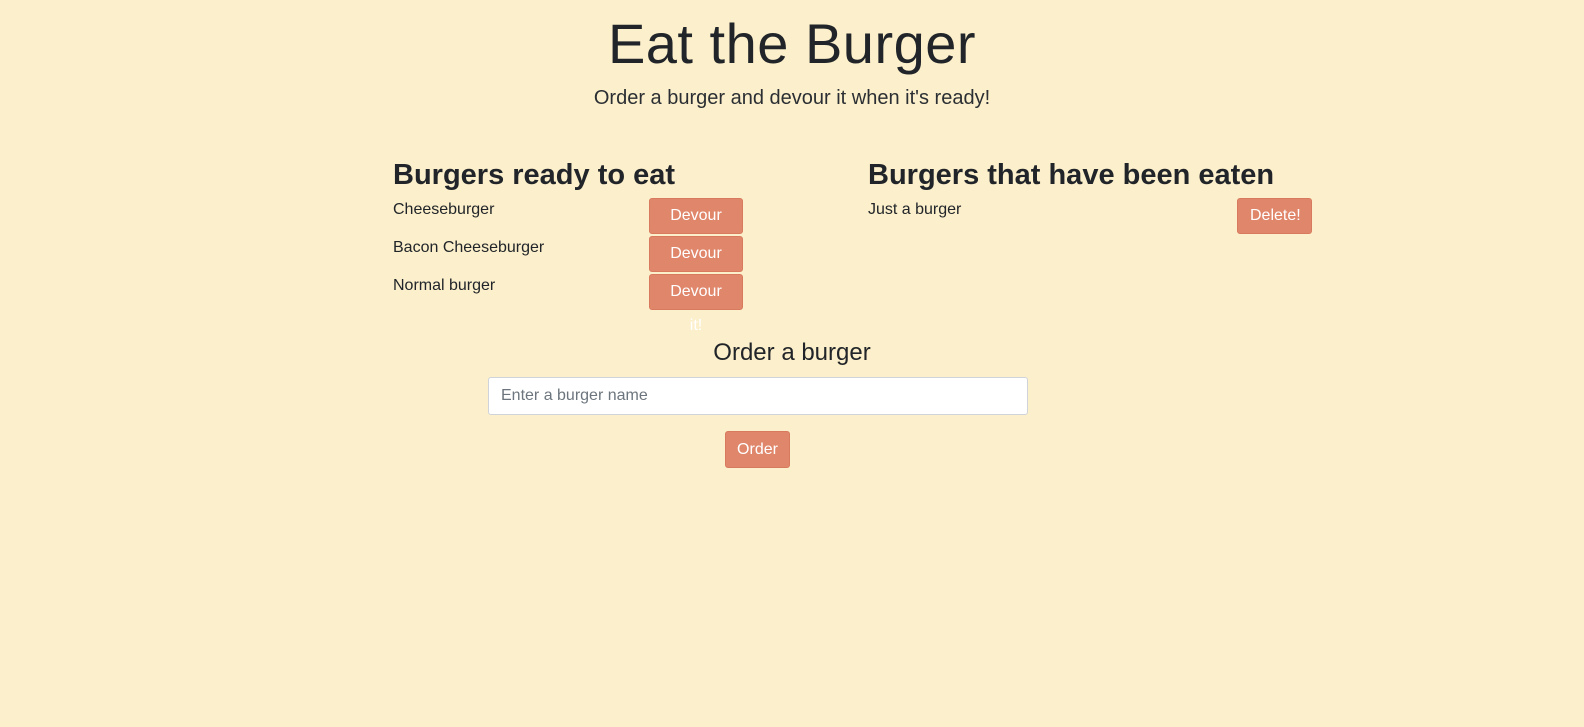  I want to click on ready-burgers-heading: Burgers ready to eat, so click(534, 175).